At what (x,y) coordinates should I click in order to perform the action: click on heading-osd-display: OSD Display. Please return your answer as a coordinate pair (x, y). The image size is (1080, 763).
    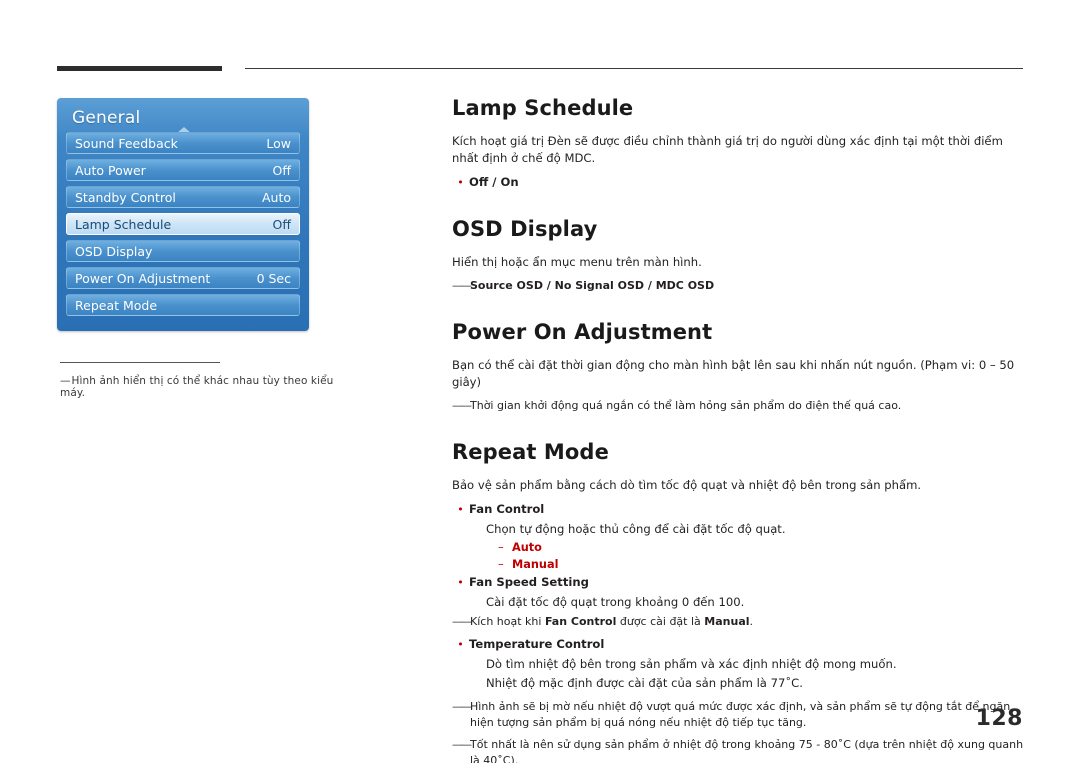
    Looking at the image, I should click on (525, 229).